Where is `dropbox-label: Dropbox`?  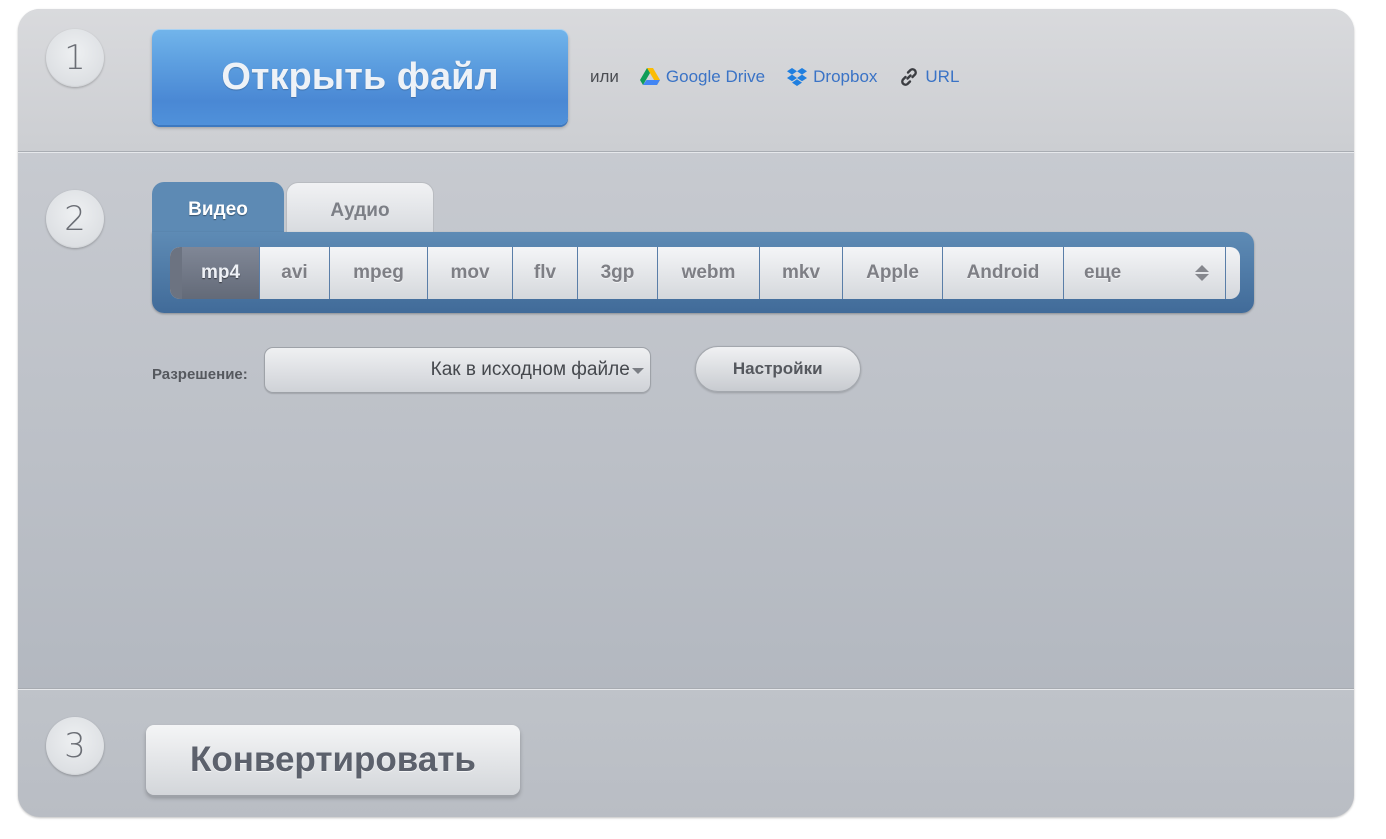
dropbox-label: Dropbox is located at coordinates (845, 76).